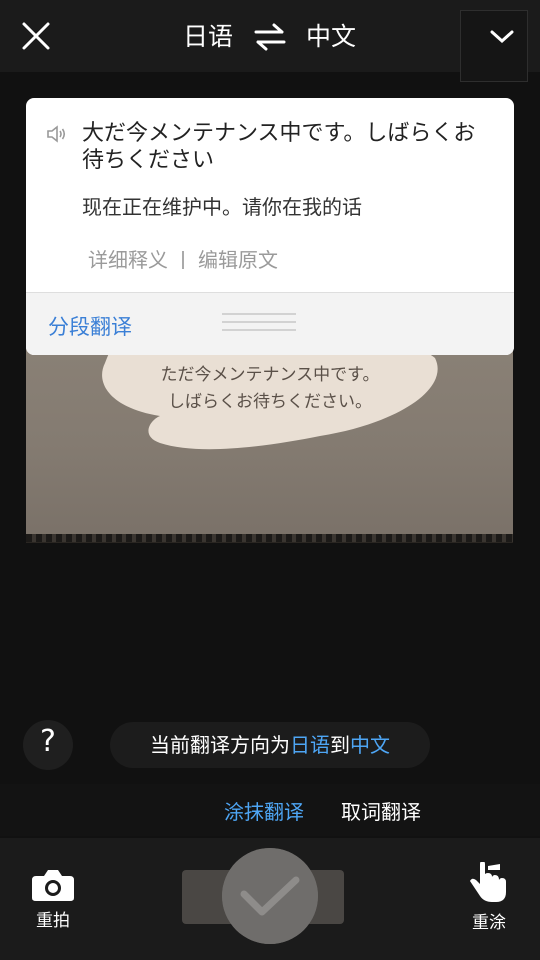 The width and height of the screenshot is (540, 960). I want to click on thumbnail, so click(494, 46).